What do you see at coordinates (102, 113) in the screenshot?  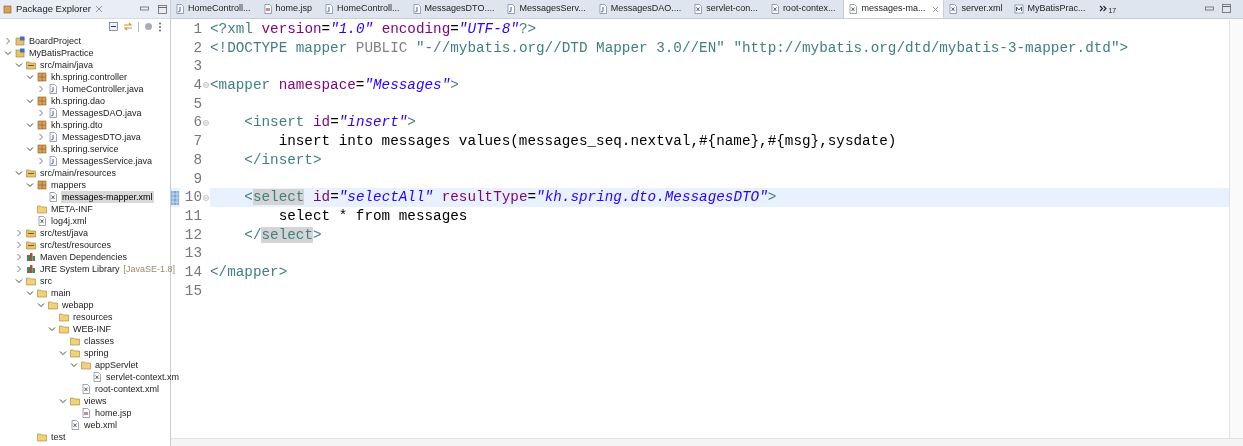 I see `tree-item: MessagesDAO.java` at bounding box center [102, 113].